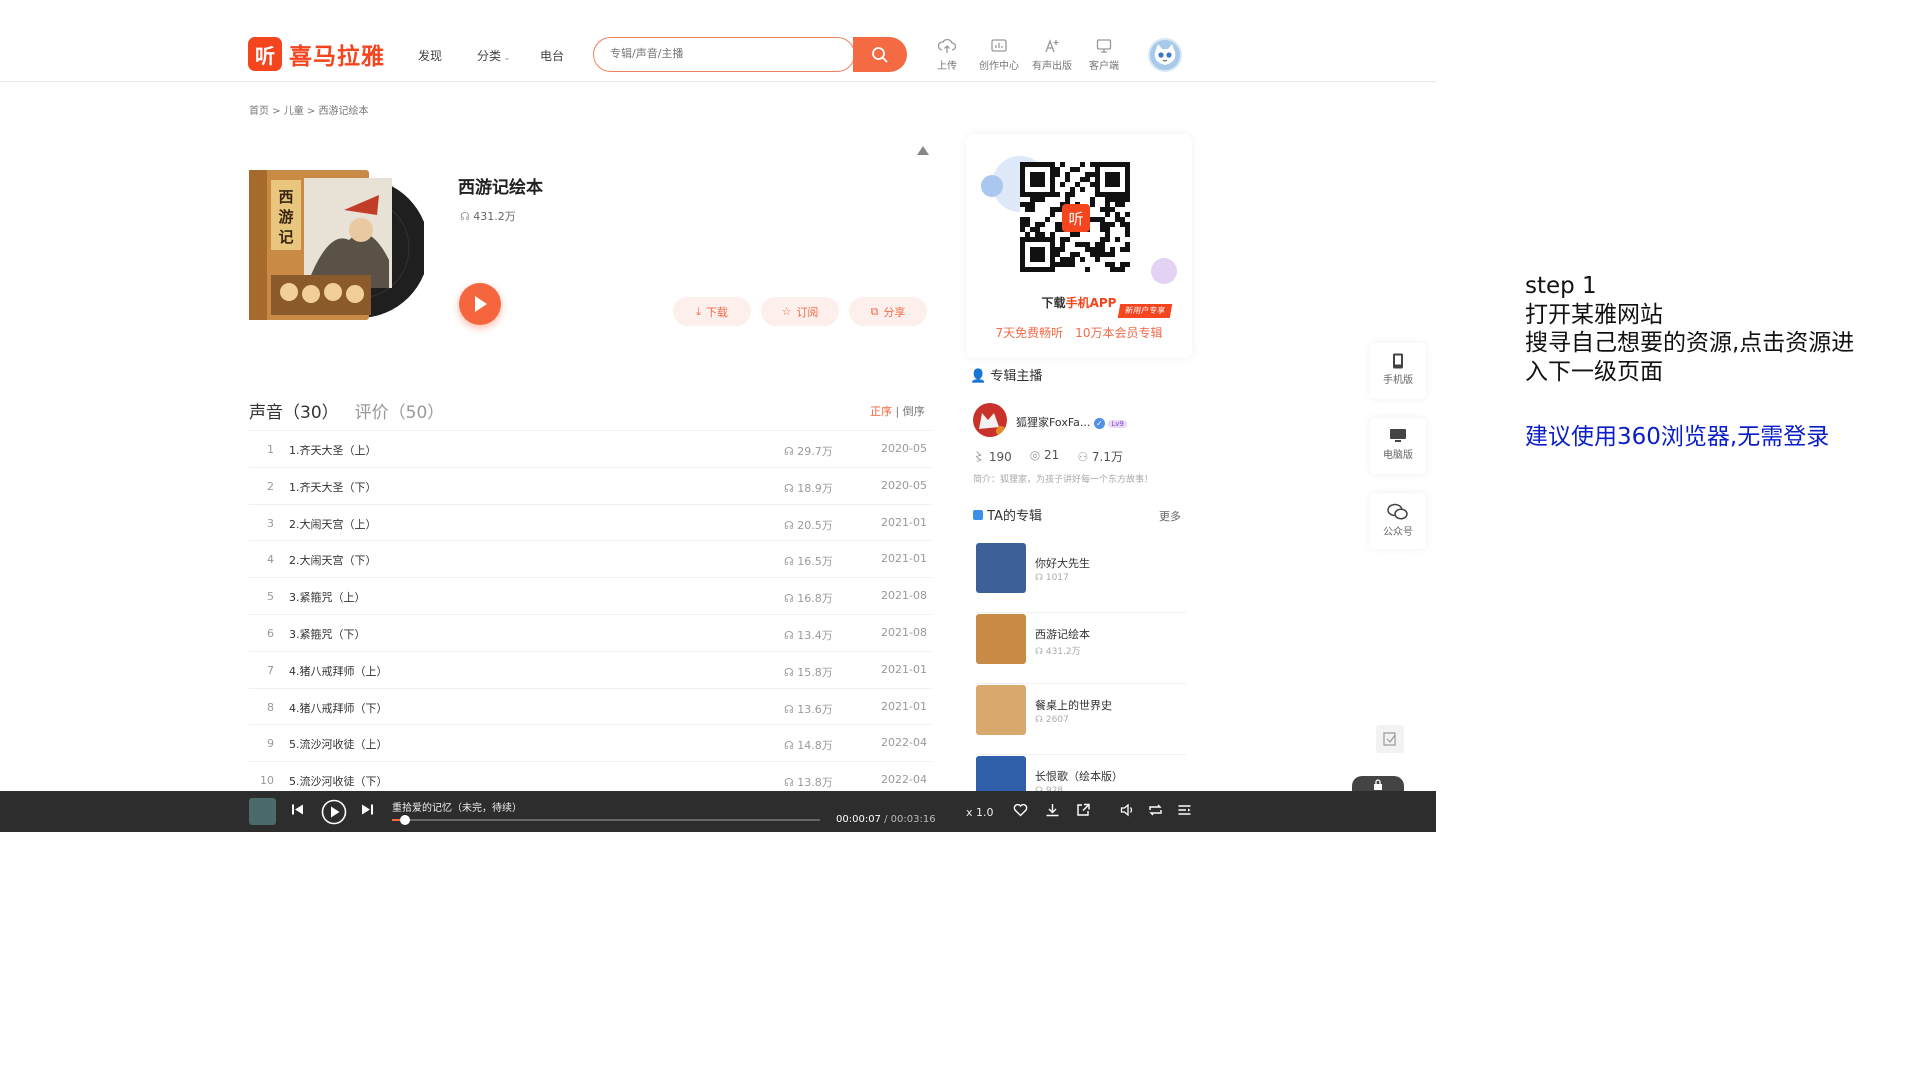  What do you see at coordinates (338, 781) in the screenshot?
I see `track-title: 5.流沙河收徒（下）` at bounding box center [338, 781].